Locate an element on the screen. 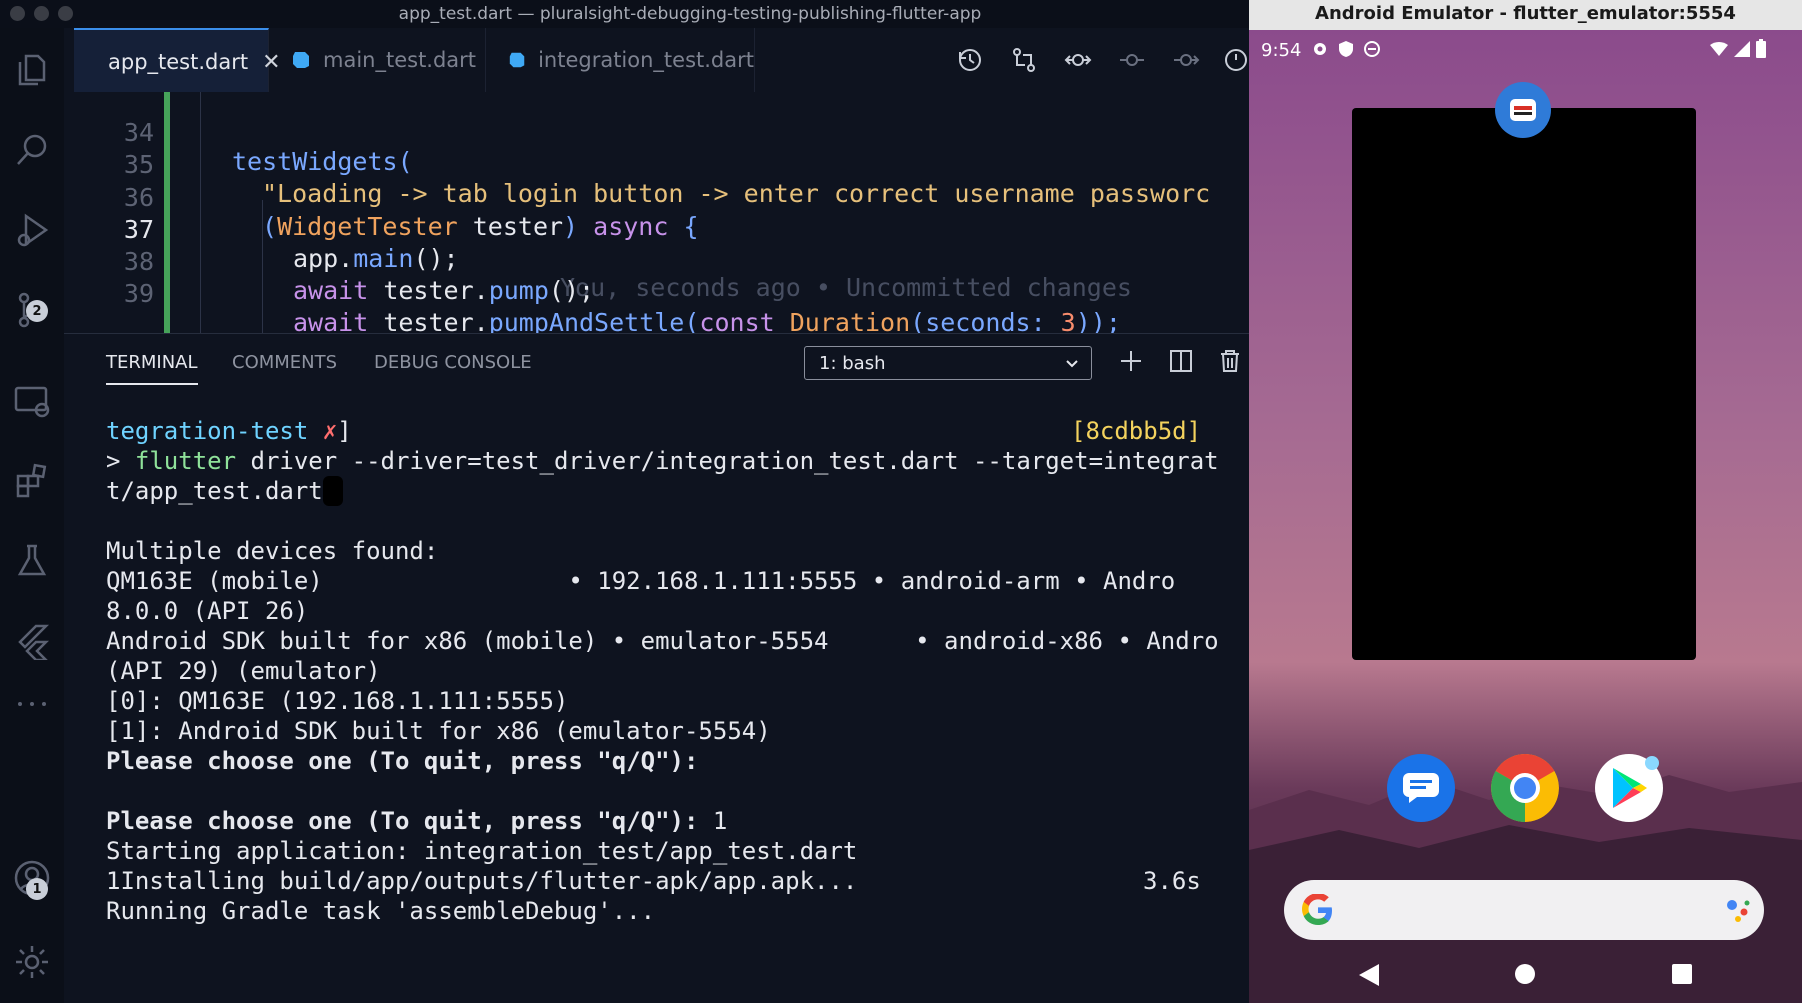 This screenshot has width=1802, height=1003. source-control-badge: 2 is located at coordinates (37, 311).